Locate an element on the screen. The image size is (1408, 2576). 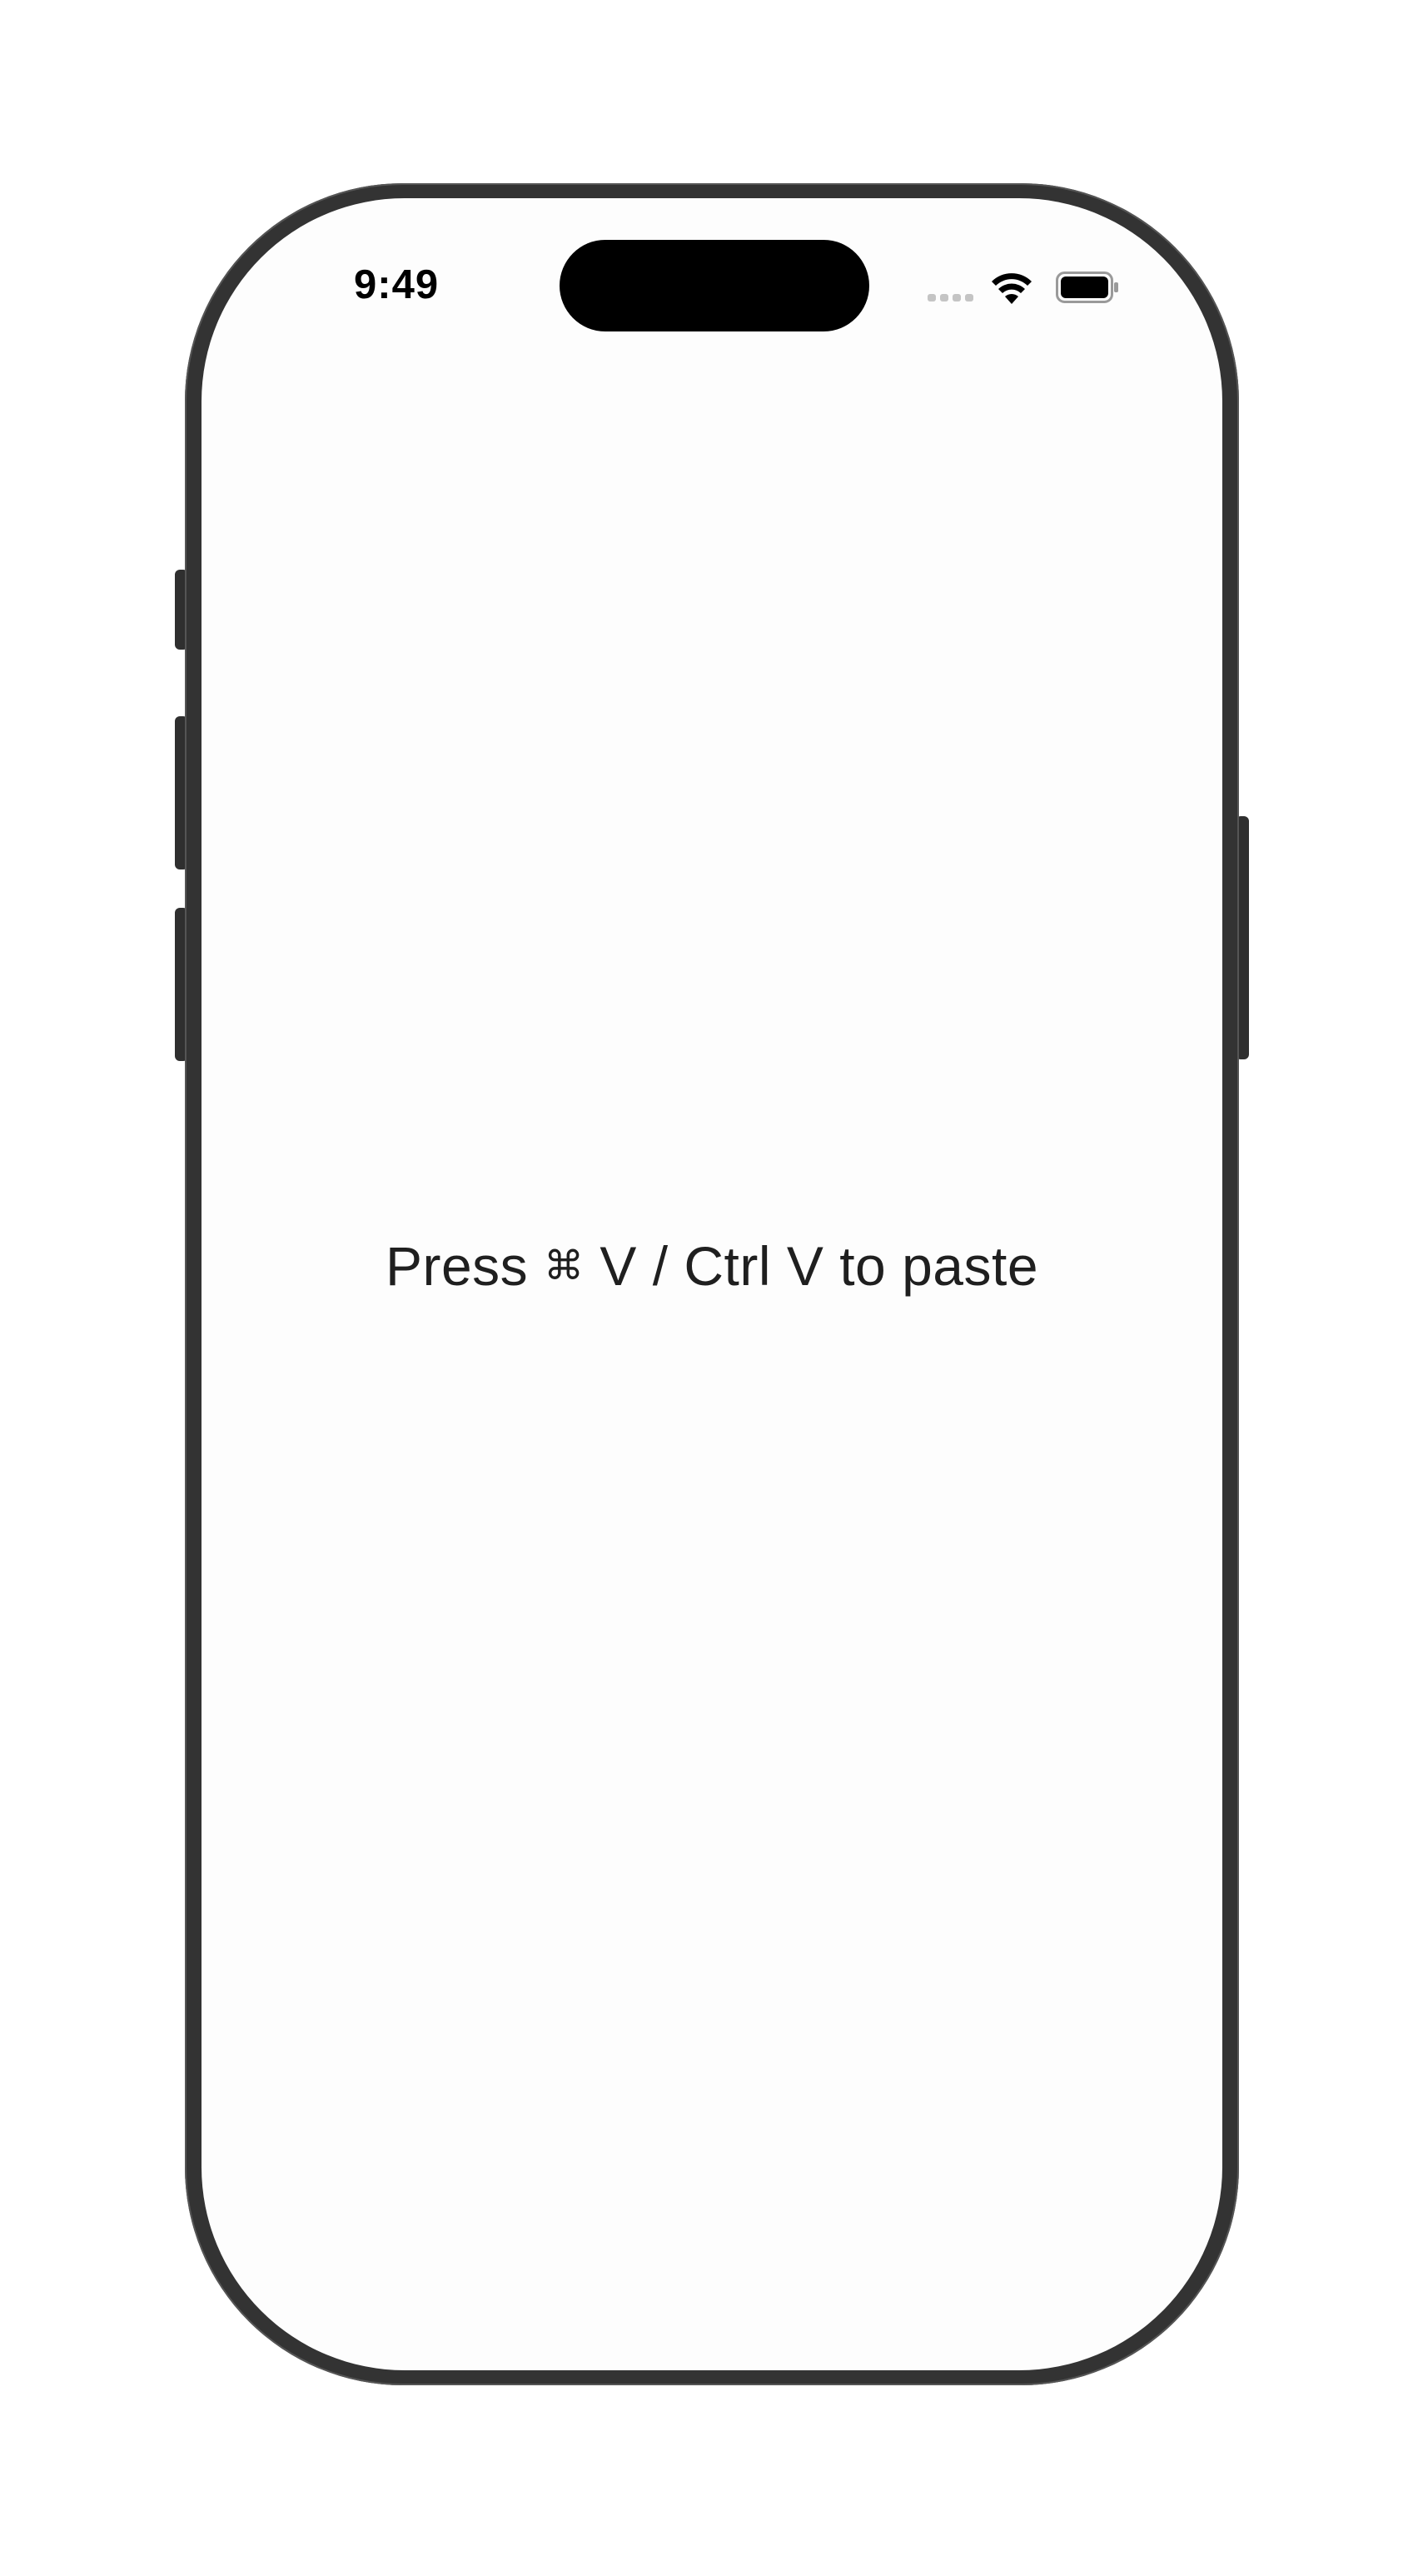
cellular-signal-icon is located at coordinates (950, 297).